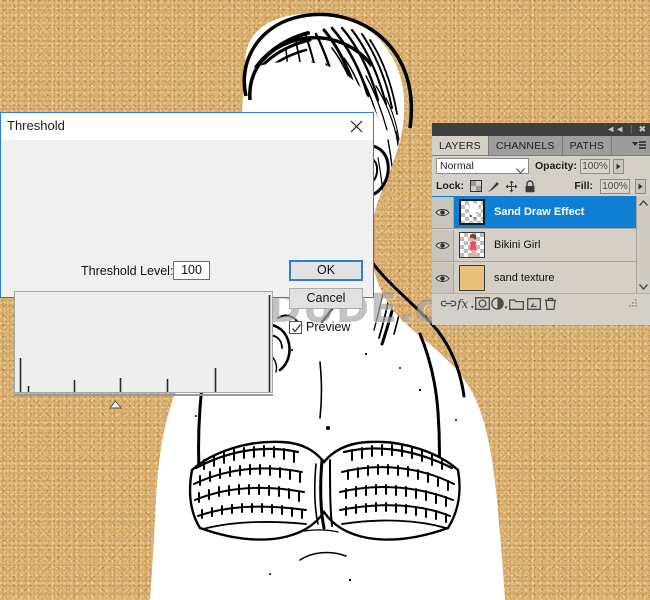  I want to click on new-group-icon, so click(516, 303).